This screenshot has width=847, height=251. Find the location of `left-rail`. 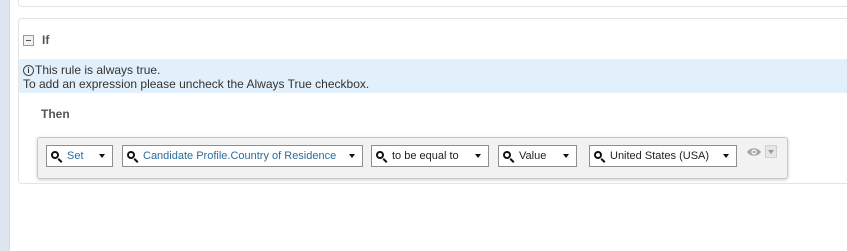

left-rail is located at coordinates (5, 125).